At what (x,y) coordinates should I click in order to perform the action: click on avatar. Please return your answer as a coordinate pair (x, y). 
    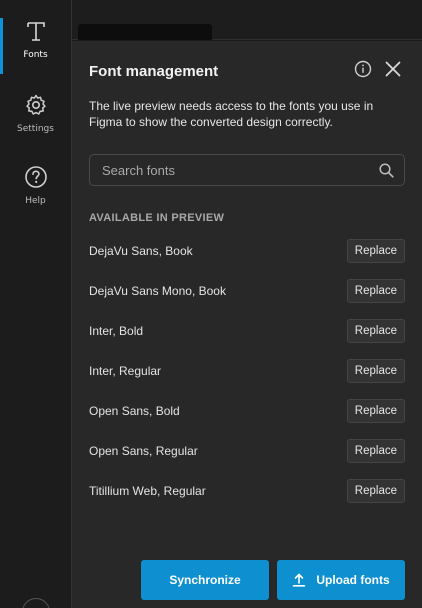
    Looking at the image, I should click on (36, 603).